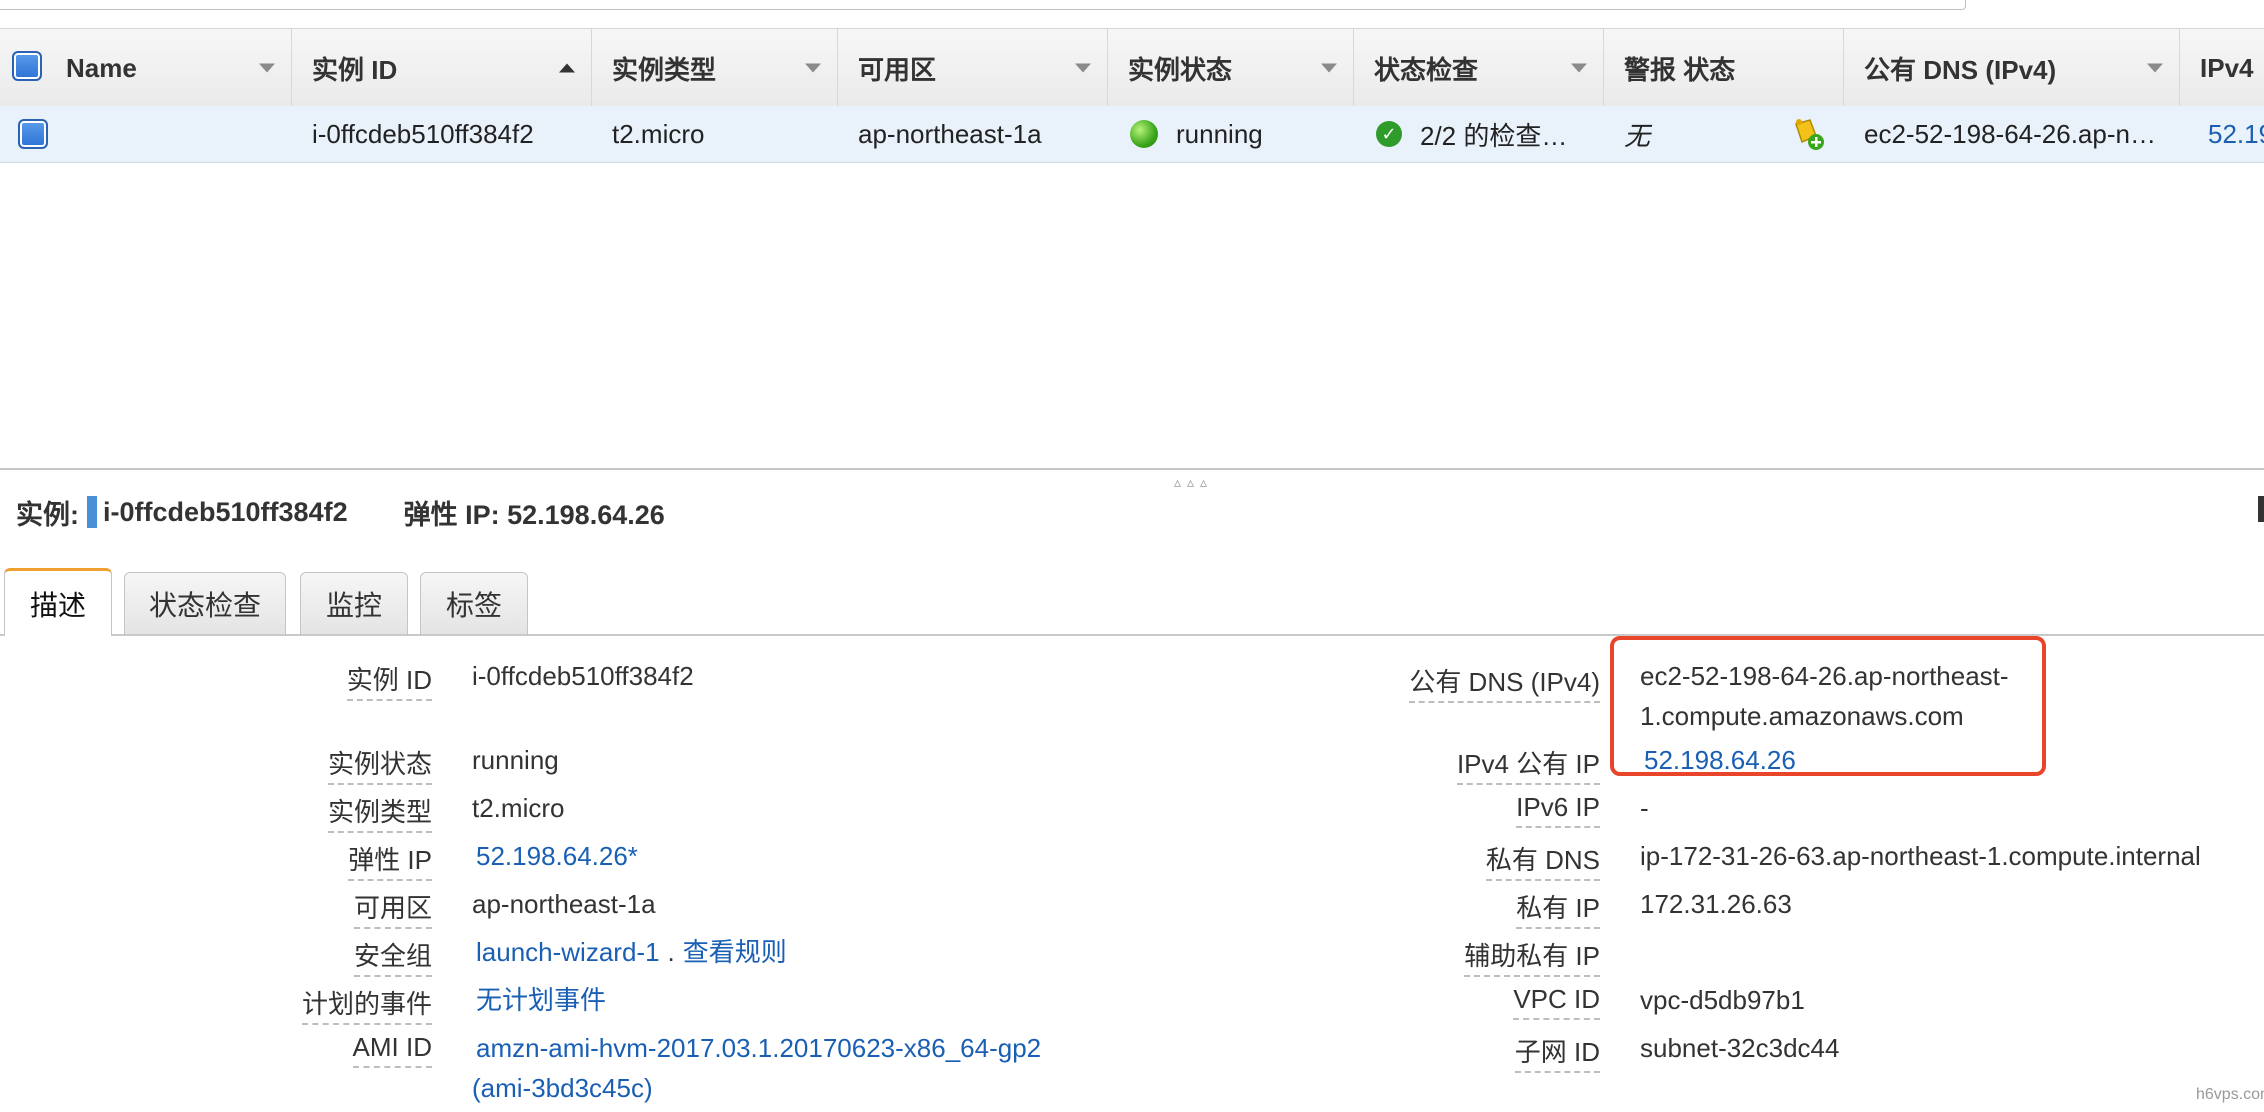  I want to click on resize-grip-icon: ▵▵▵, so click(1193, 482).